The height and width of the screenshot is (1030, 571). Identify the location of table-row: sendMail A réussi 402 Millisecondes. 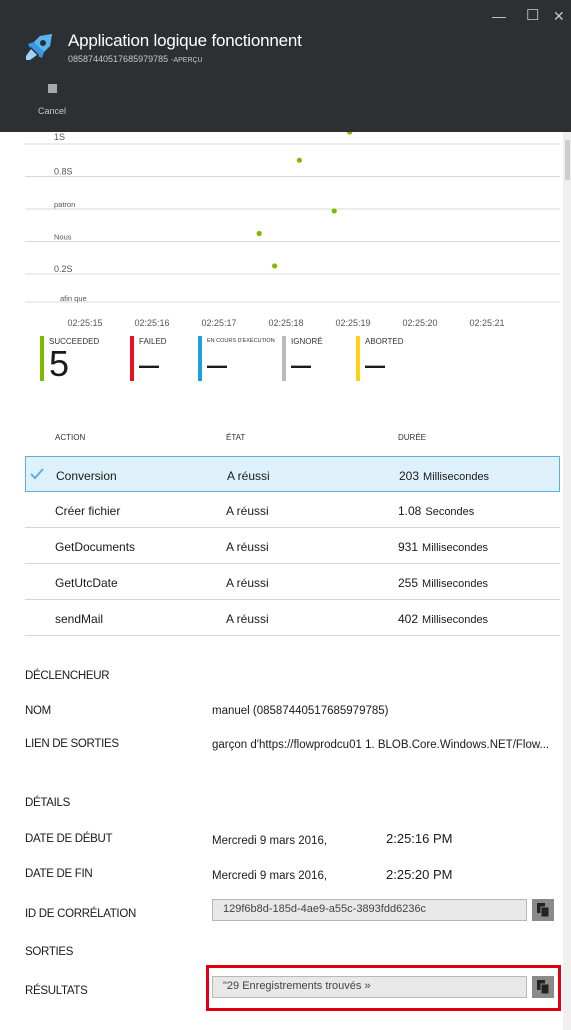
(292, 618).